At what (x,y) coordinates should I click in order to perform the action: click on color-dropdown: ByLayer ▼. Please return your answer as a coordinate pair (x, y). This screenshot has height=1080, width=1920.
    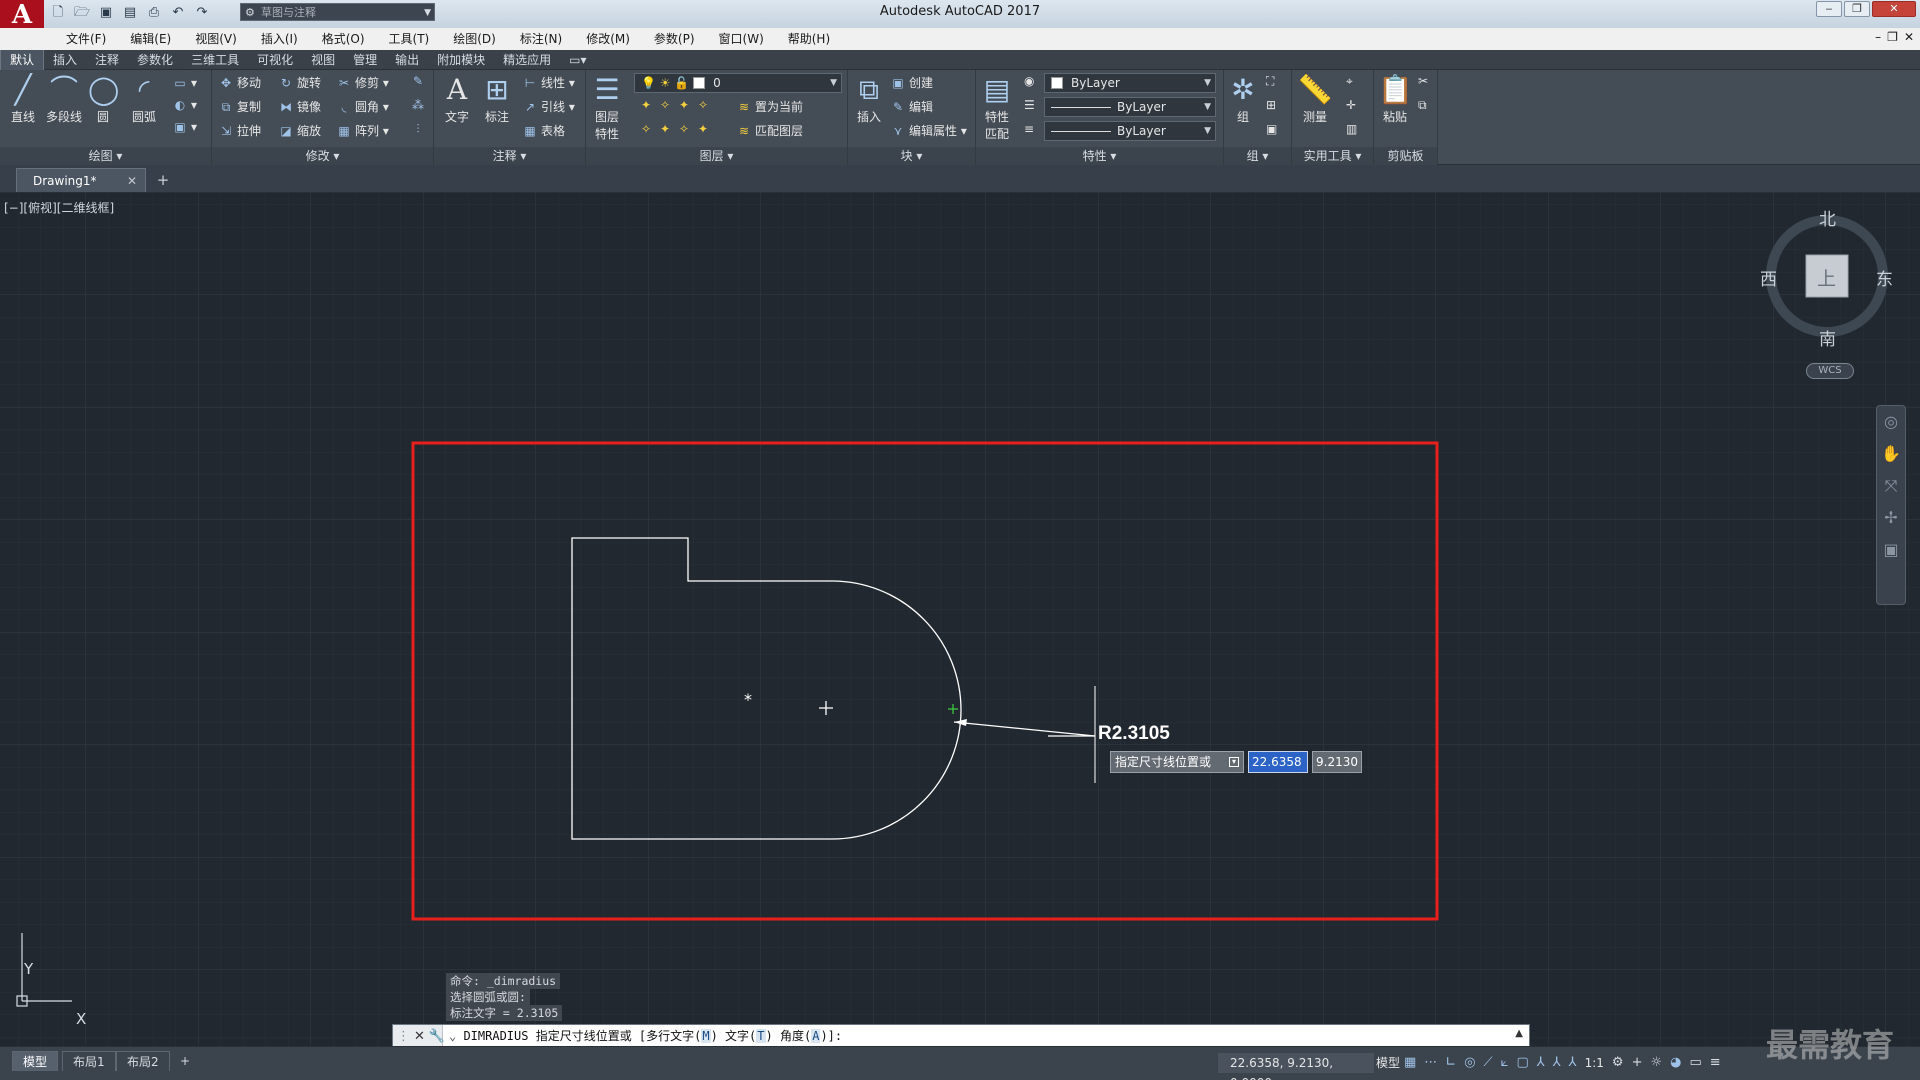
    Looking at the image, I should click on (1130, 83).